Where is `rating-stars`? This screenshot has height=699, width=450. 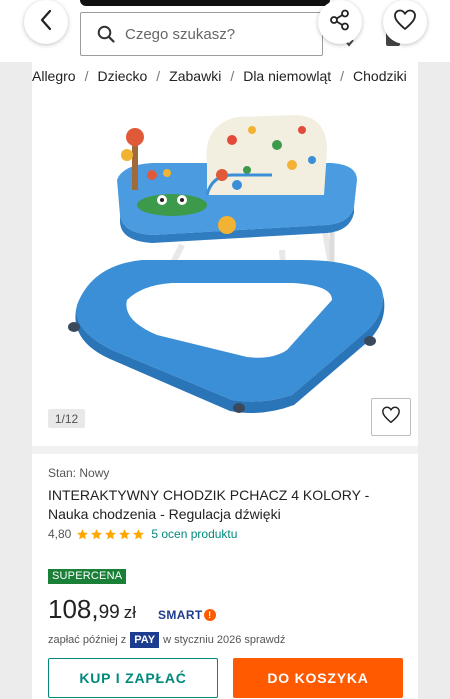
rating-stars is located at coordinates (111, 534).